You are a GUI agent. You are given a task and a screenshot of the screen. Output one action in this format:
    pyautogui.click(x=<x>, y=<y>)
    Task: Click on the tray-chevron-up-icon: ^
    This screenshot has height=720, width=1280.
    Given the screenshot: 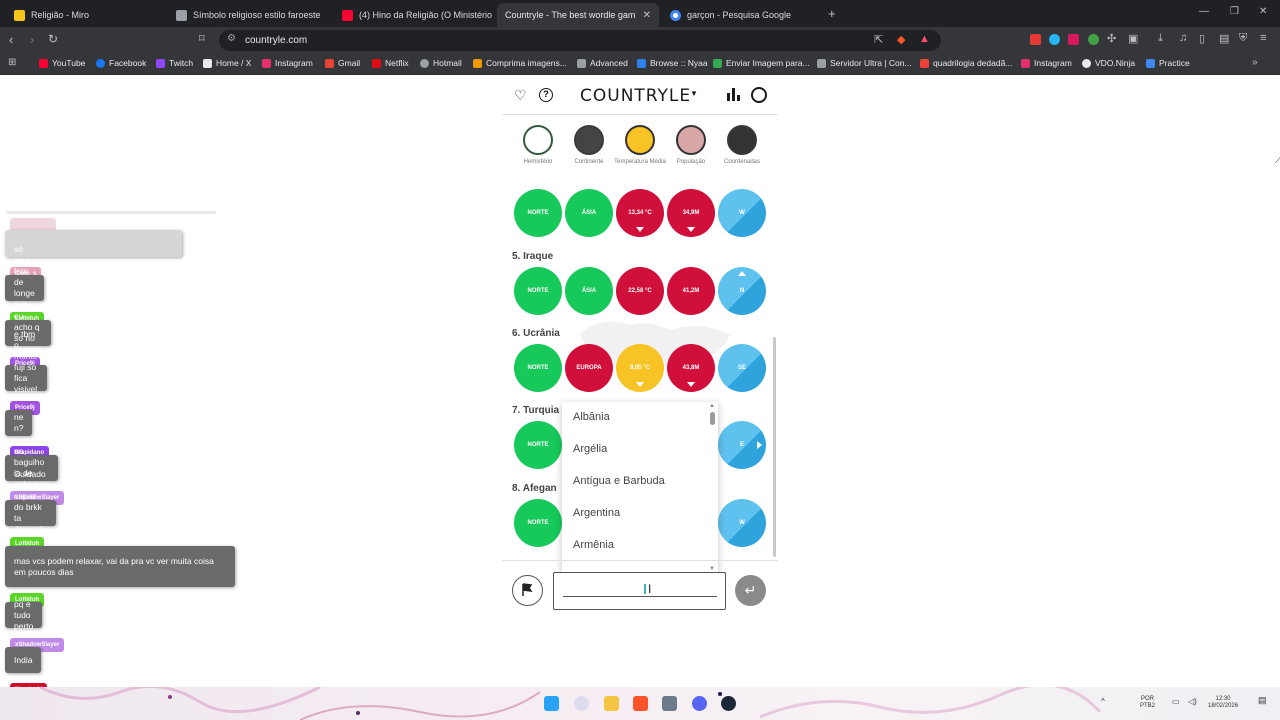 What is the action you would take?
    pyautogui.click(x=1103, y=702)
    